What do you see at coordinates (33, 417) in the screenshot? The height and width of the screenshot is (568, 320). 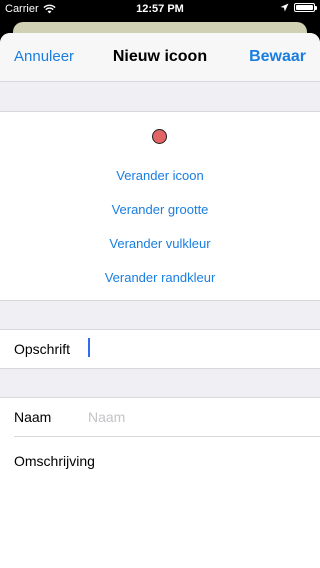 I see `name-label: Naam` at bounding box center [33, 417].